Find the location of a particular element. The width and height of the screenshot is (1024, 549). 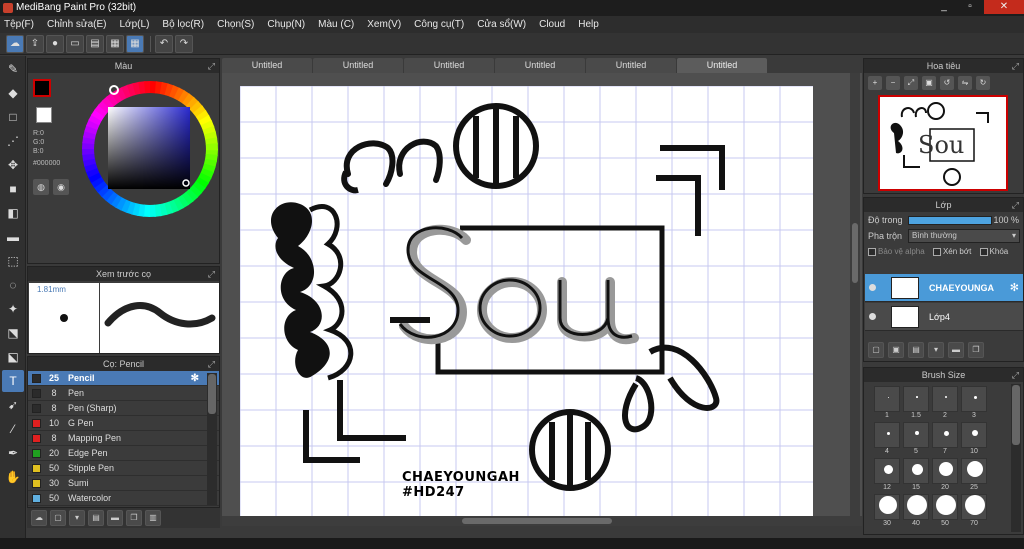

brush-item: 8 Pen is located at coordinates (123, 393).